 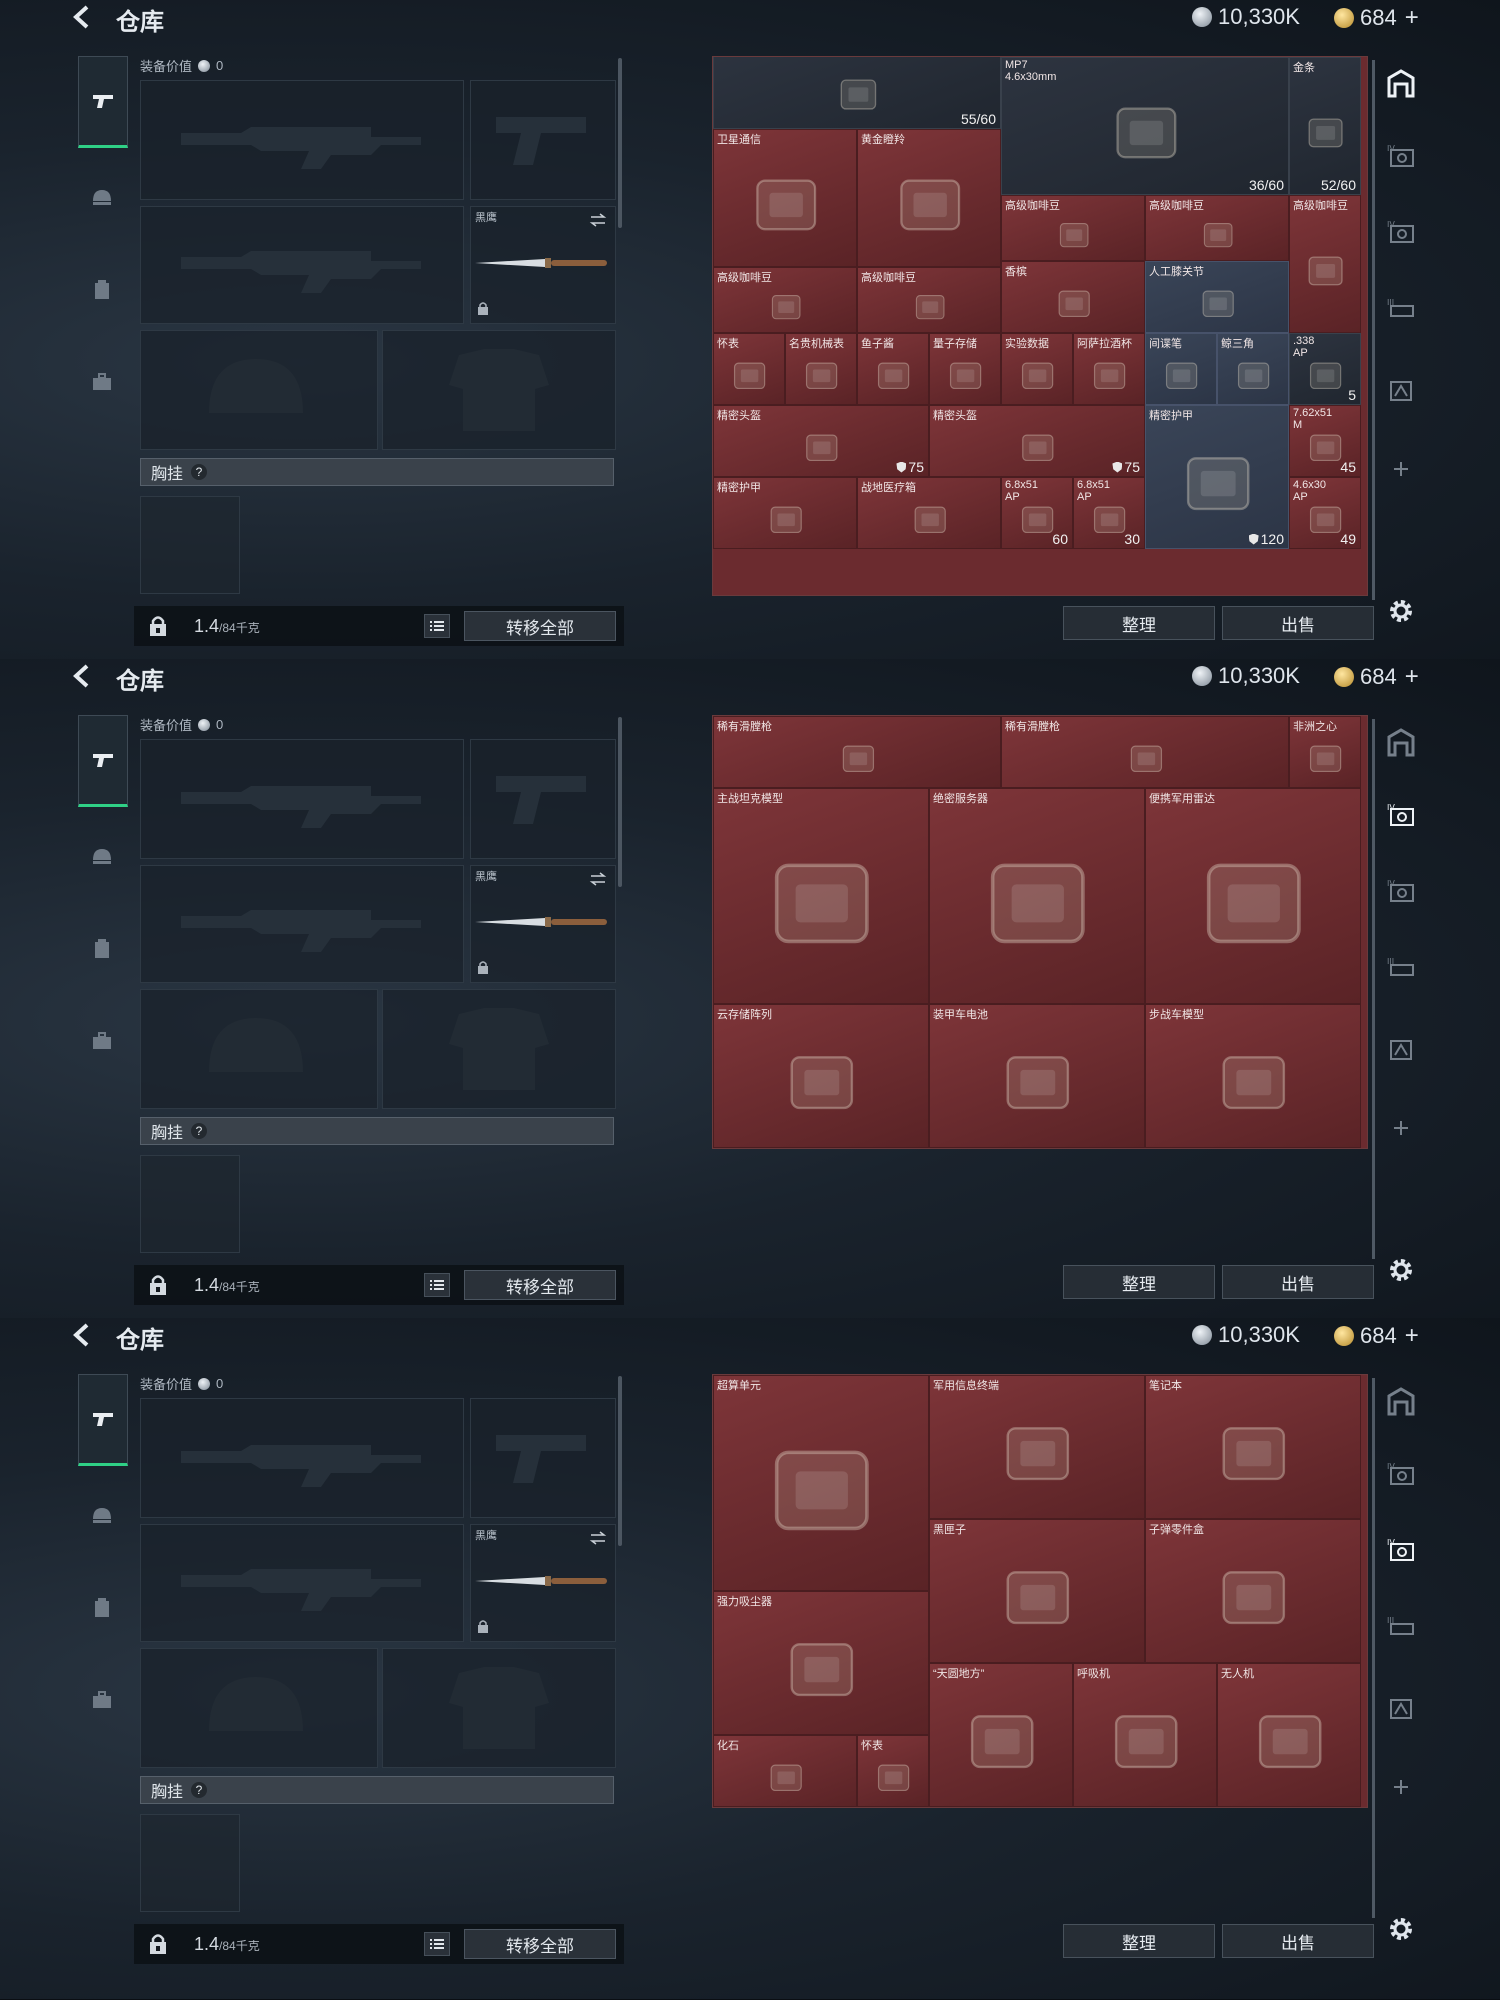 What do you see at coordinates (83, 1335) in the screenshot?
I see `back-arrow-icon` at bounding box center [83, 1335].